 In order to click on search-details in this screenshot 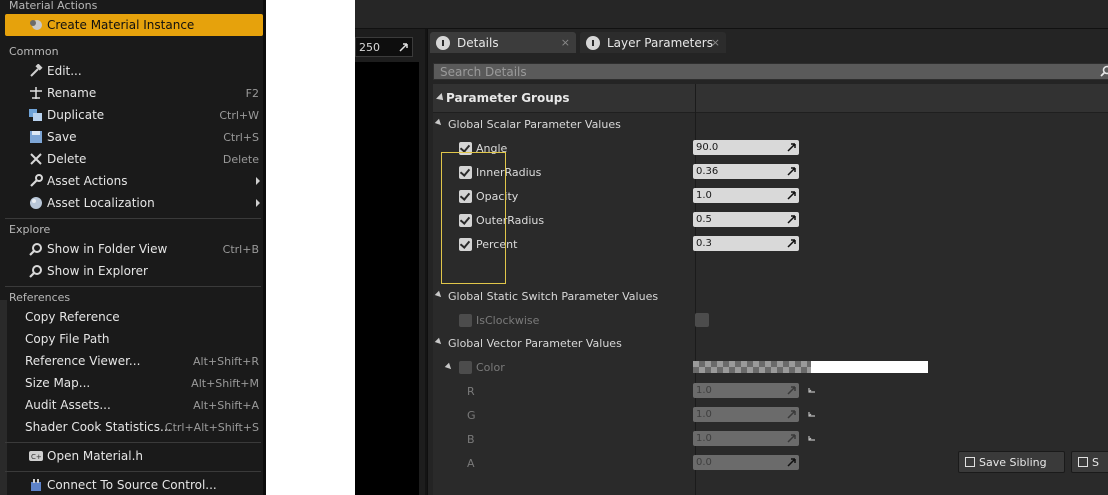, I will do `click(770, 71)`.